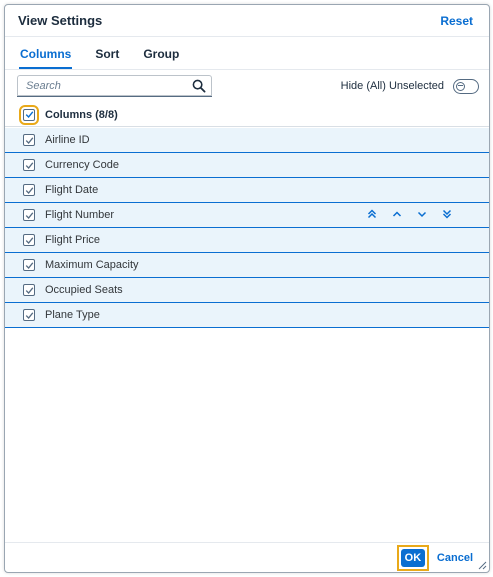 Image resolution: width=493 pixels, height=577 pixels. I want to click on move-to-bottom-icon, so click(447, 214).